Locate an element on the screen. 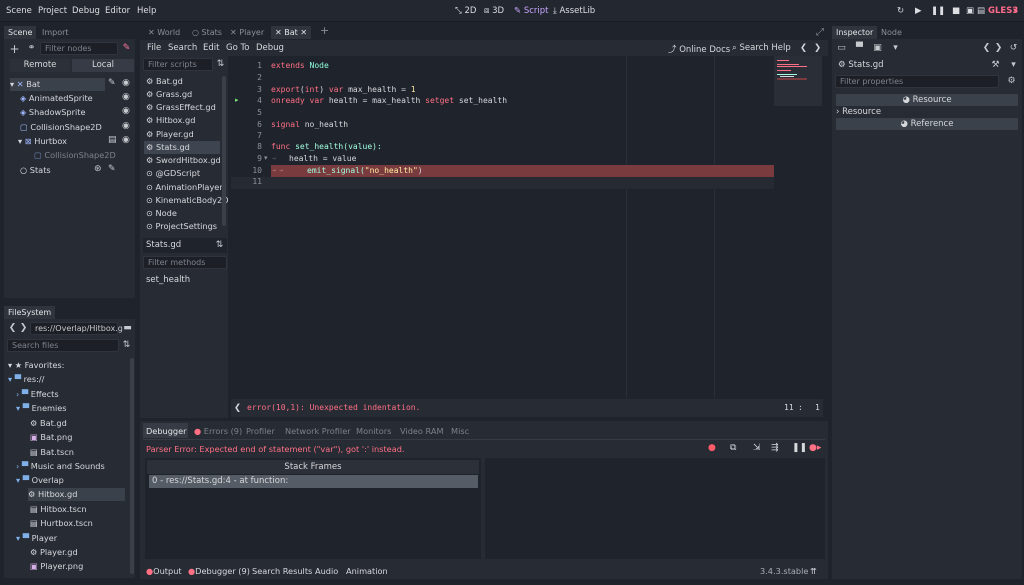  workspace-2d-button: ⤡ 2D is located at coordinates (465, 11).